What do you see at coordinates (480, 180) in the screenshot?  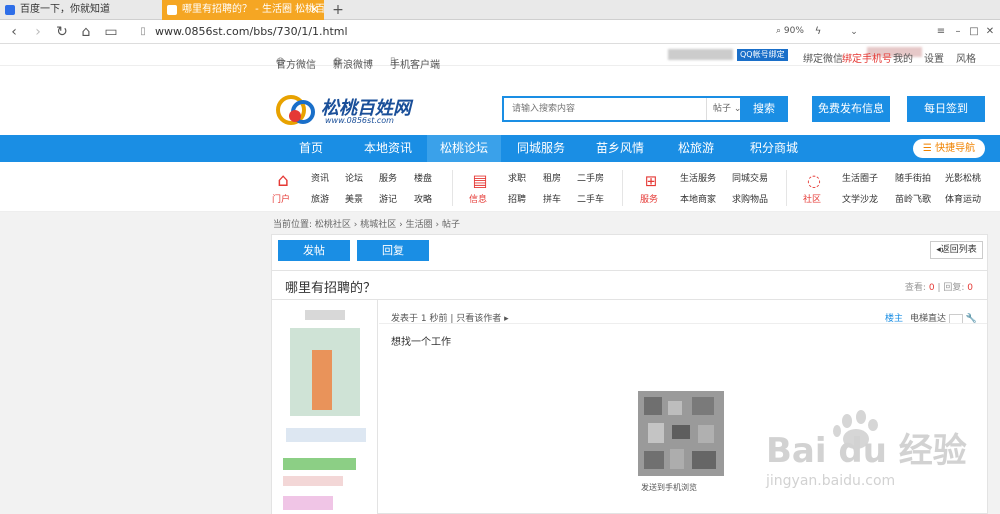 I see `book-icon: ▤` at bounding box center [480, 180].